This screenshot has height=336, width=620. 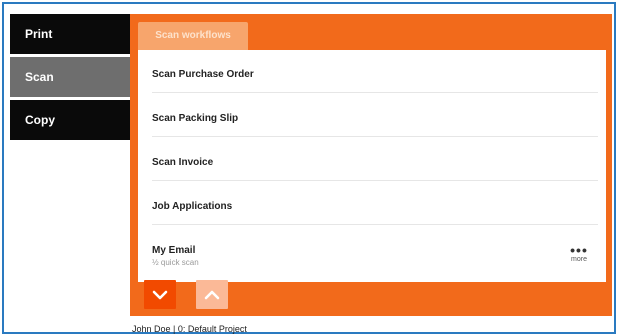 I want to click on workflow-item-label: Scan Packing Slip, so click(x=195, y=118).